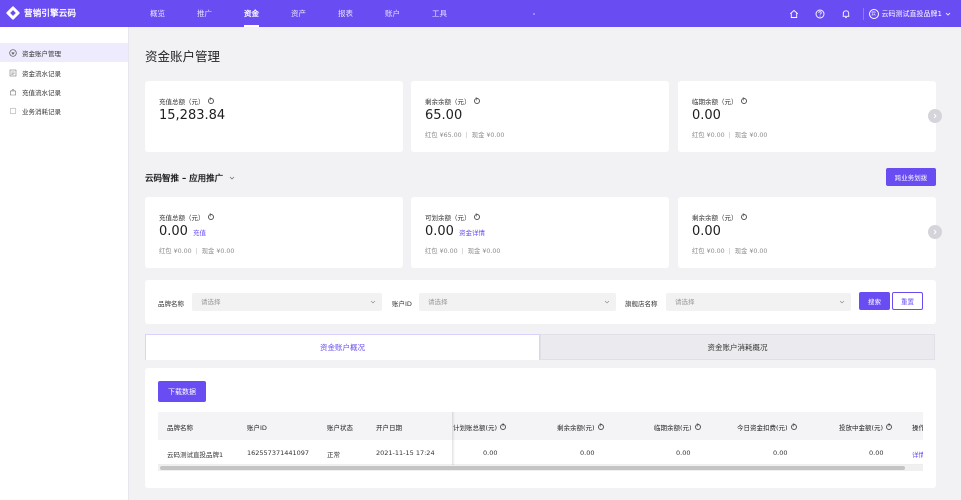 Image resolution: width=961 pixels, height=500 pixels. What do you see at coordinates (211, 302) in the screenshot?
I see `brand-select-placeholder: 请选择` at bounding box center [211, 302].